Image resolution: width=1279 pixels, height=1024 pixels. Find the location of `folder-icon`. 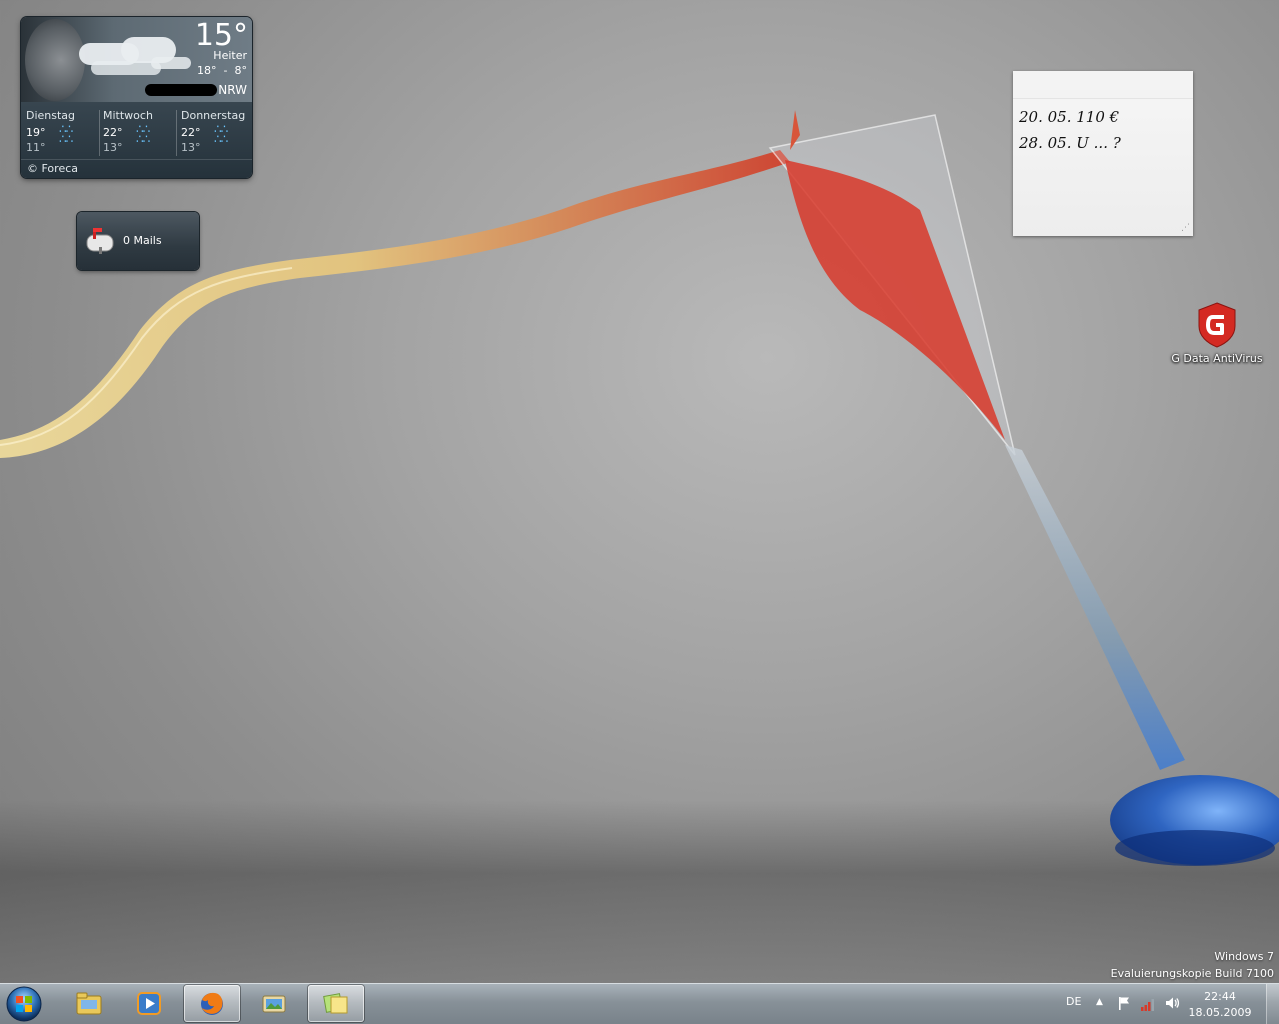

folder-icon is located at coordinates (89, 1003).